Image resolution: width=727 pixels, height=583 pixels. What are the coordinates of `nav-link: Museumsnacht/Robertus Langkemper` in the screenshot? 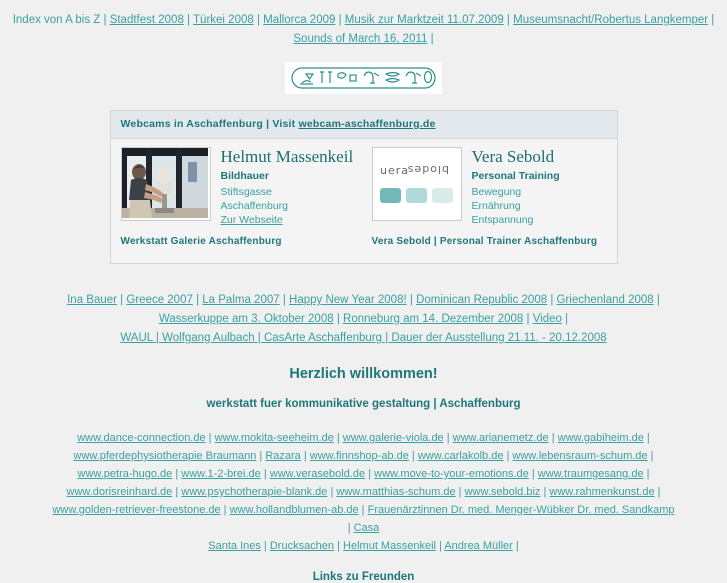 It's located at (610, 20).